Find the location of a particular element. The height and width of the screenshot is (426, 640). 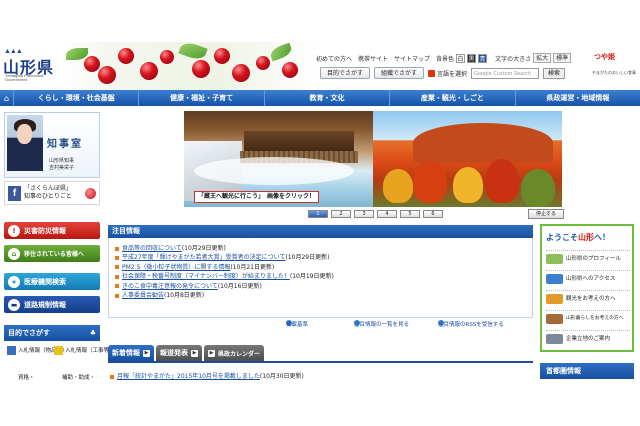

hospital-icon: + is located at coordinates (14, 281).